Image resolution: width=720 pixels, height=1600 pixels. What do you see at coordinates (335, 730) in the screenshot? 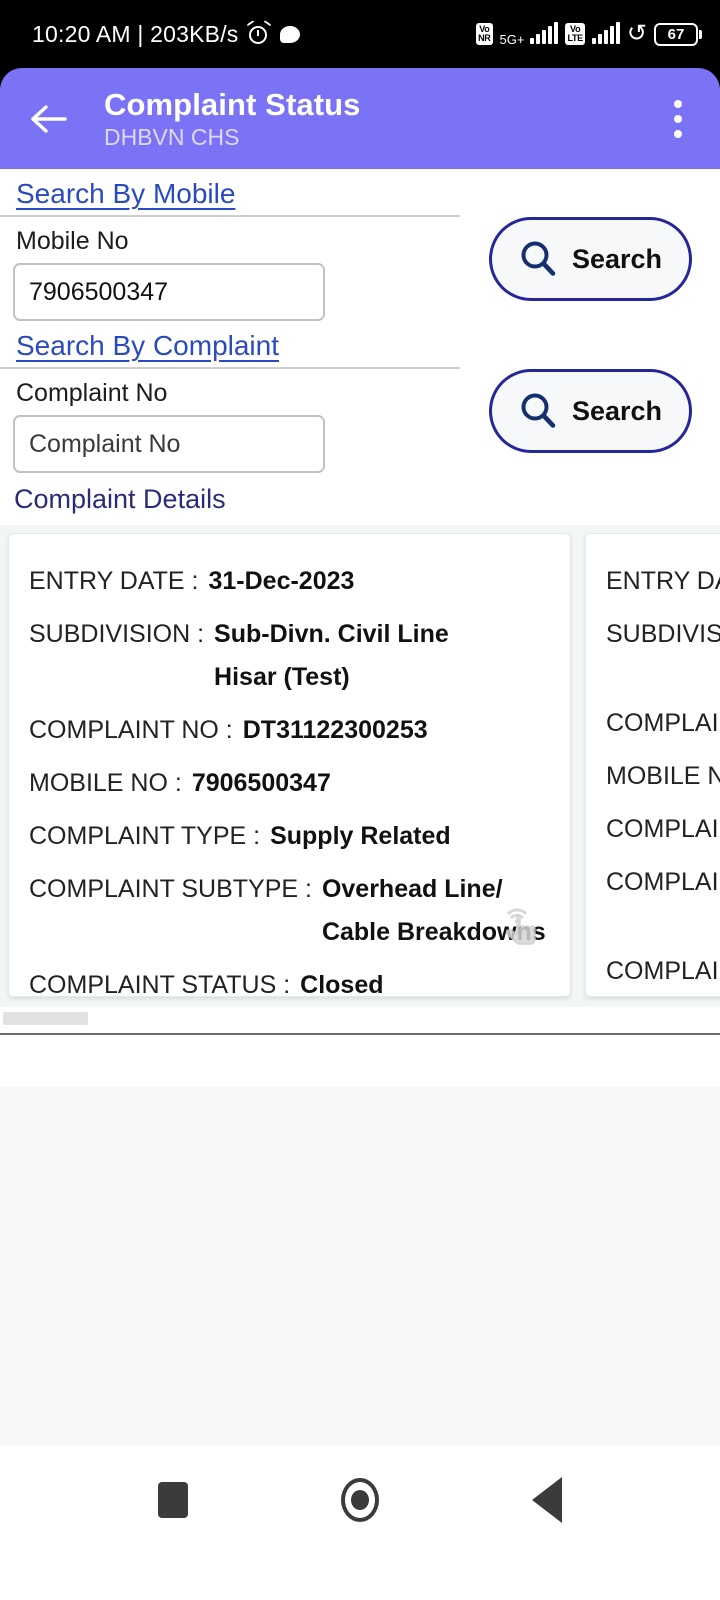
I see `complaint-no-value: DT31122300253` at bounding box center [335, 730].